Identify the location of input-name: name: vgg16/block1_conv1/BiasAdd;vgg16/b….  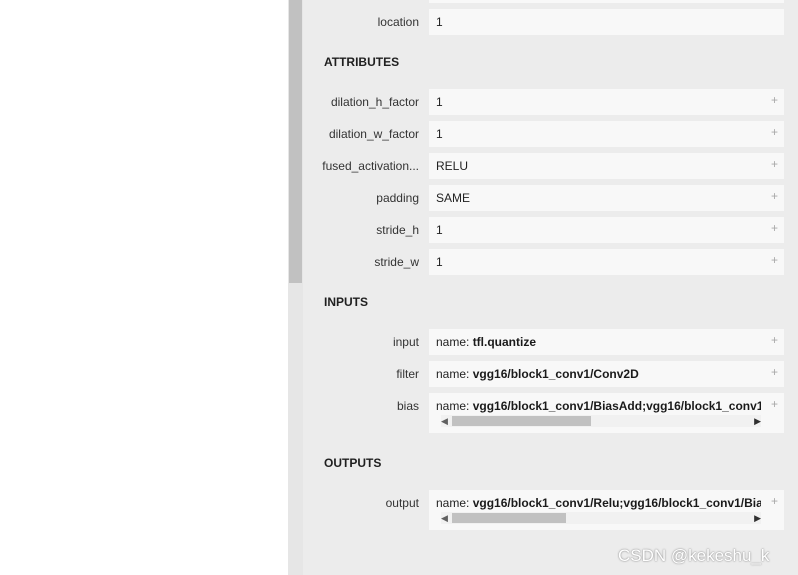
(598, 406).